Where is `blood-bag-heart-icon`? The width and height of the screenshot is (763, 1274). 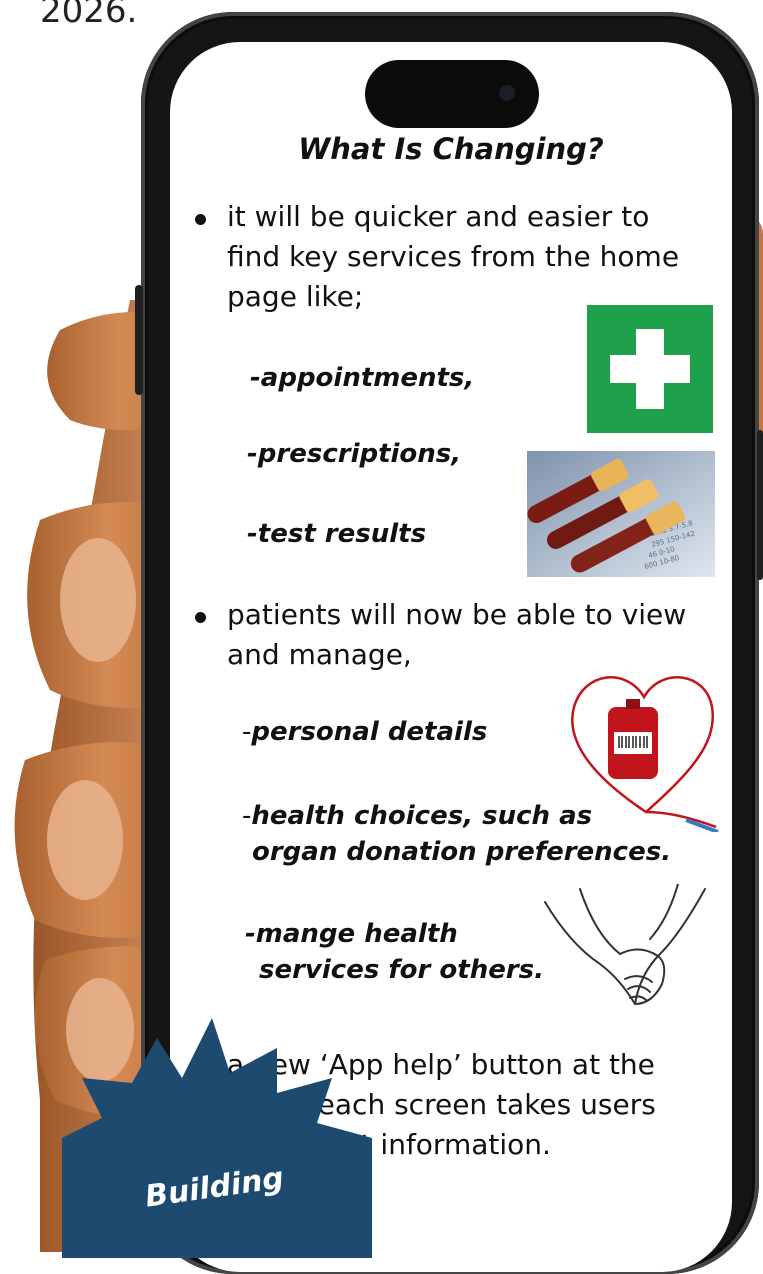 blood-bag-heart-icon is located at coordinates (646, 748).